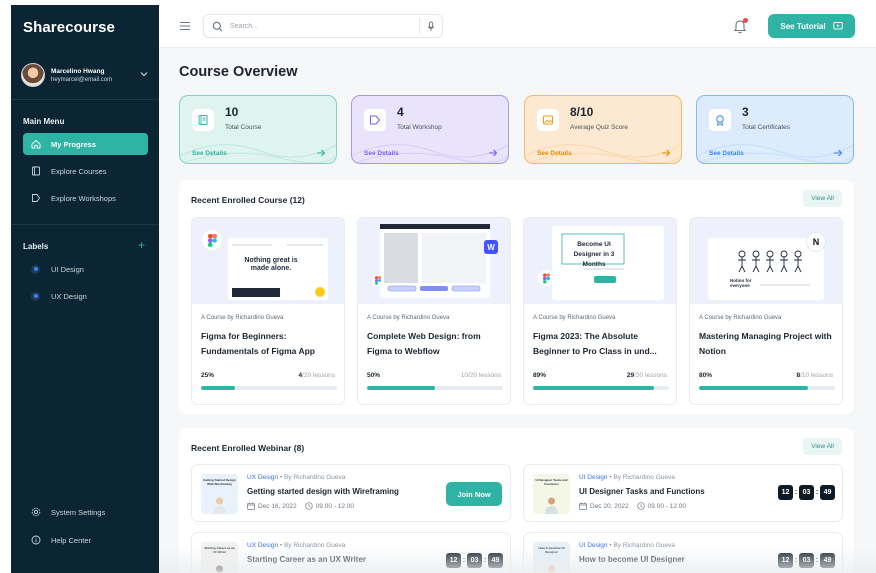  I want to click on search-input, so click(320, 26).